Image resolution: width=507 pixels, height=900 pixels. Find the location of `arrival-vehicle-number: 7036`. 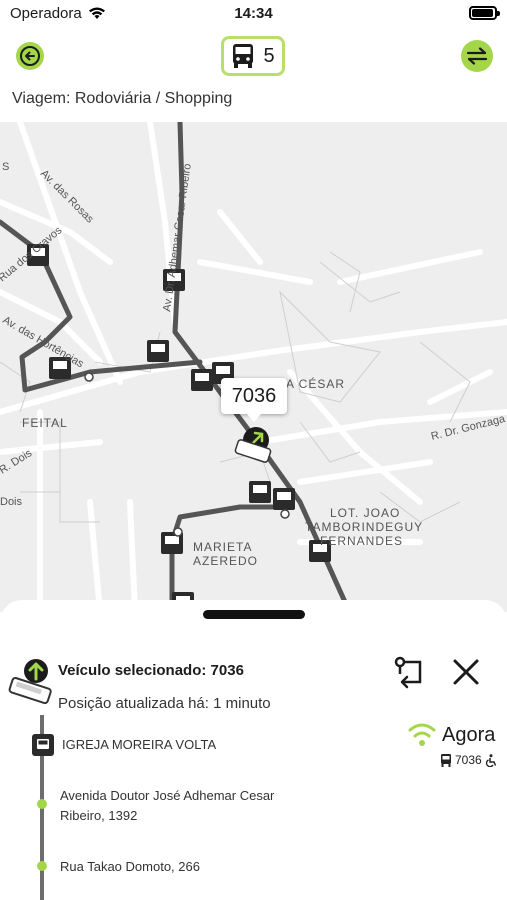

arrival-vehicle-number: 7036 is located at coordinates (468, 760).